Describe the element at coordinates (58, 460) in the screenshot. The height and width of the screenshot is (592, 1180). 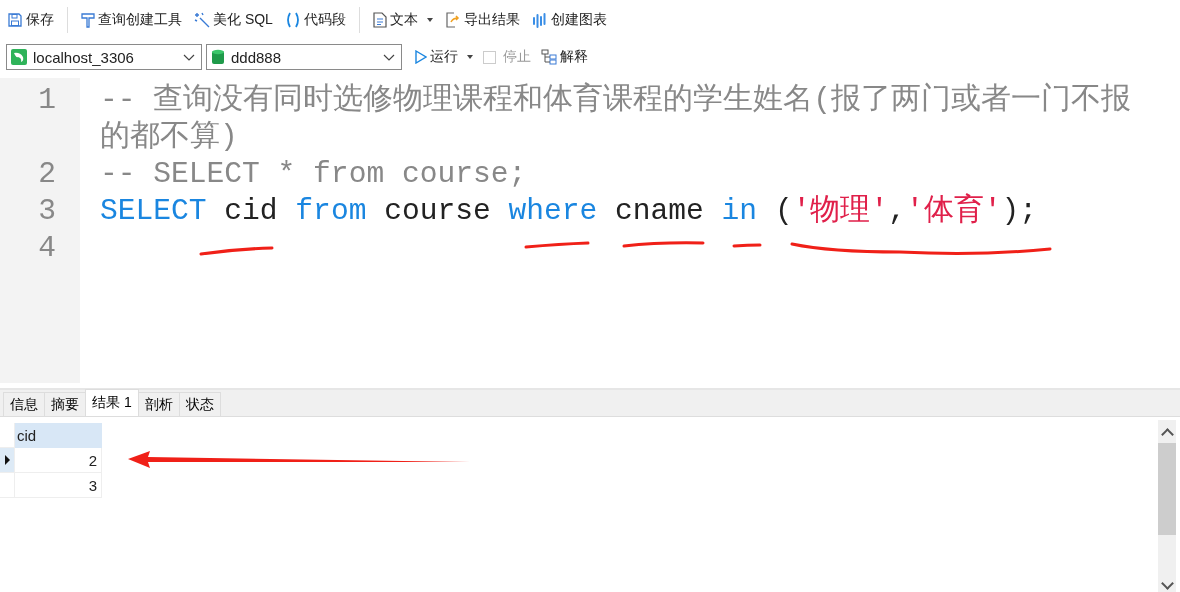
I see `table-cell: 2` at that location.